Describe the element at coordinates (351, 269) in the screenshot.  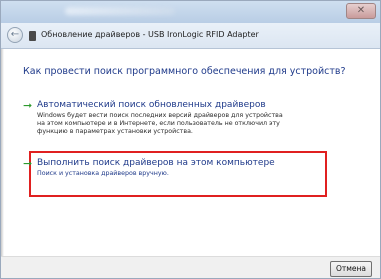
I see `cancel-button: Отмена` at that location.